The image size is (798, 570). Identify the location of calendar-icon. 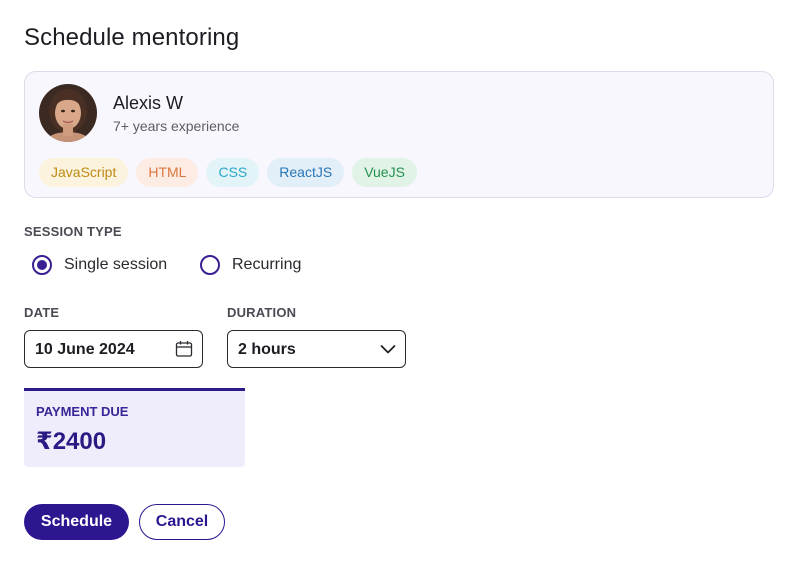
(184, 351).